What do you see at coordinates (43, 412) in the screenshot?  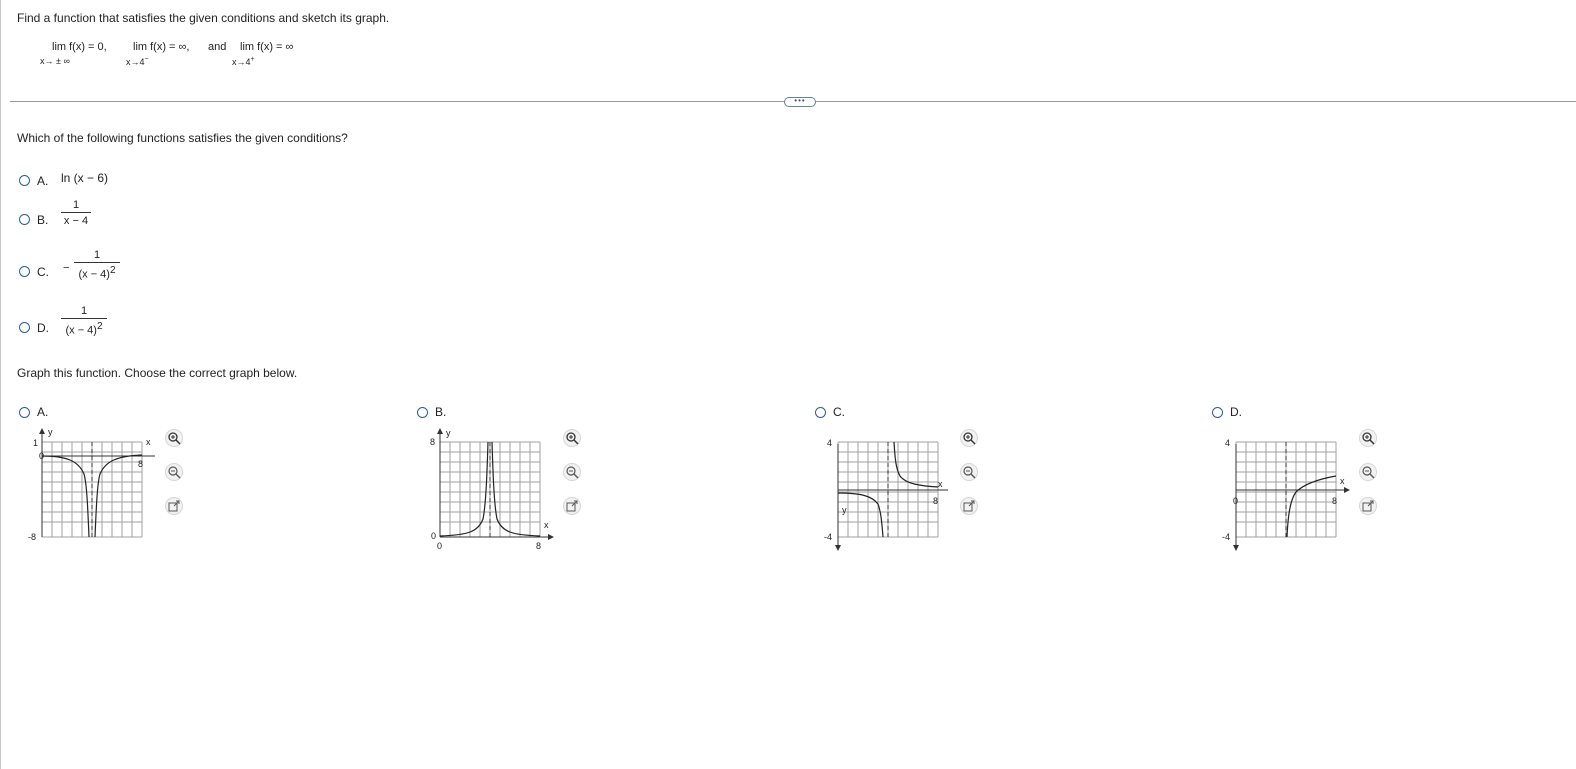 I see `graph-a-label: A.` at bounding box center [43, 412].